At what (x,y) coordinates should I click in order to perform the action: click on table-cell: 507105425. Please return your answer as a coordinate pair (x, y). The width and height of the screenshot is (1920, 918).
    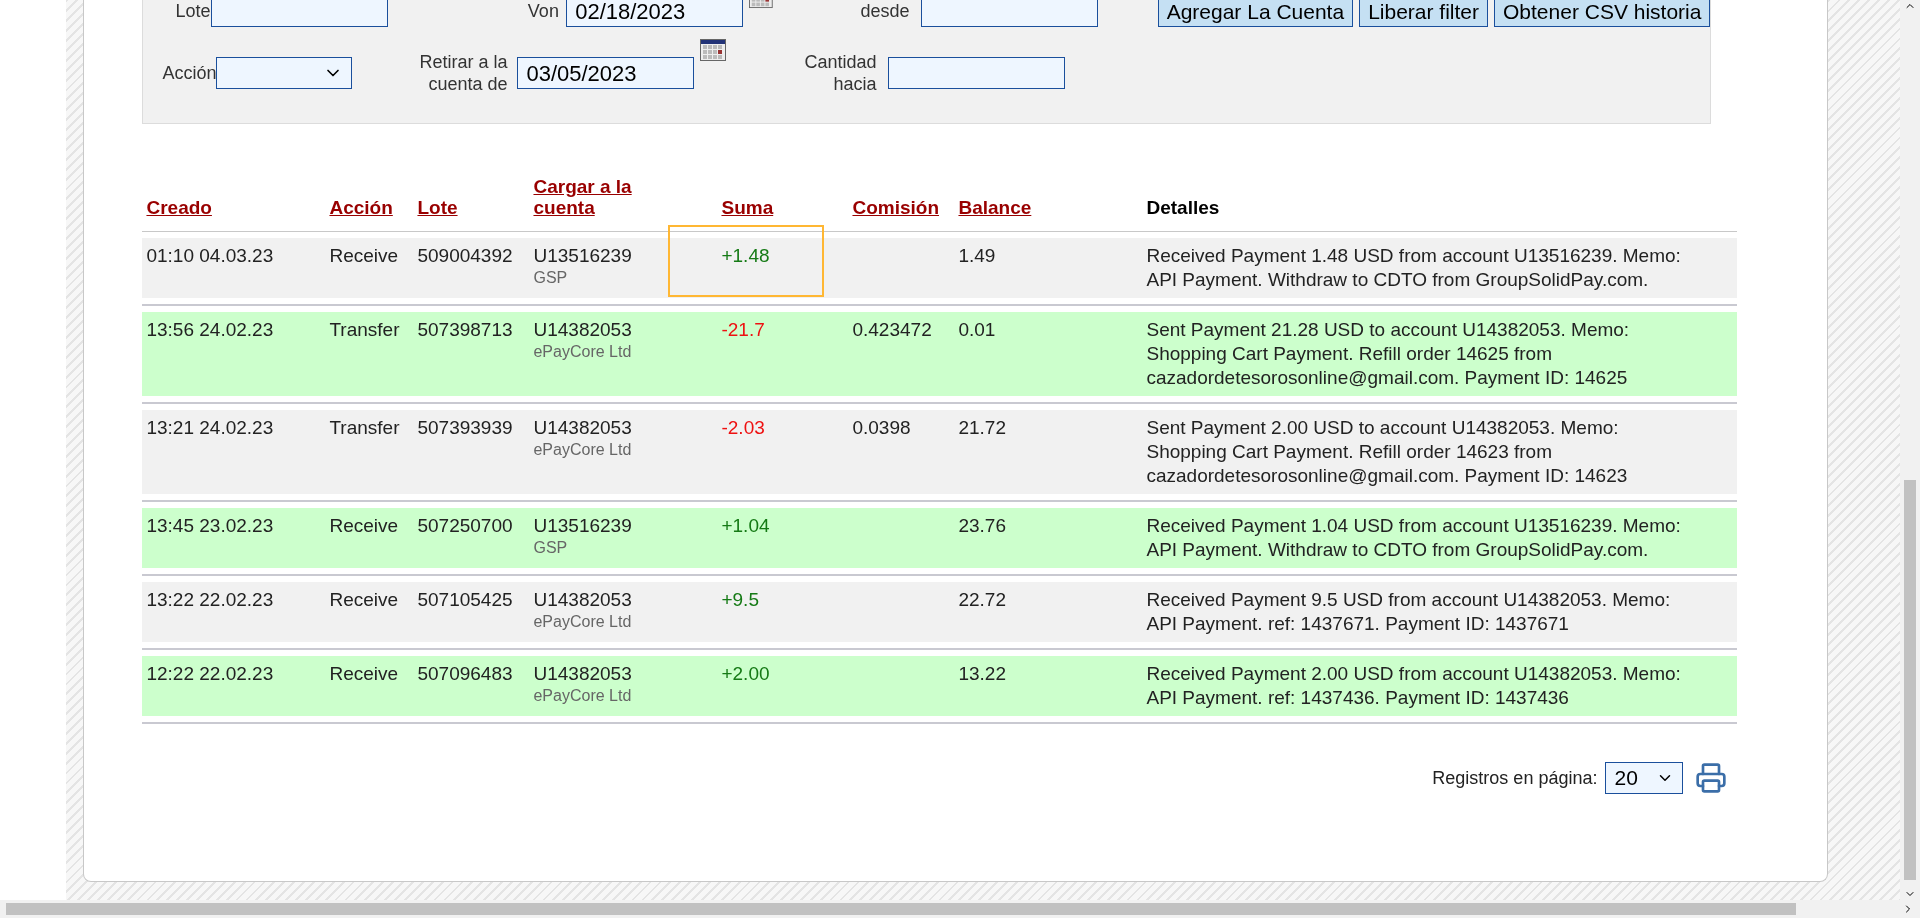
    Looking at the image, I should click on (465, 599).